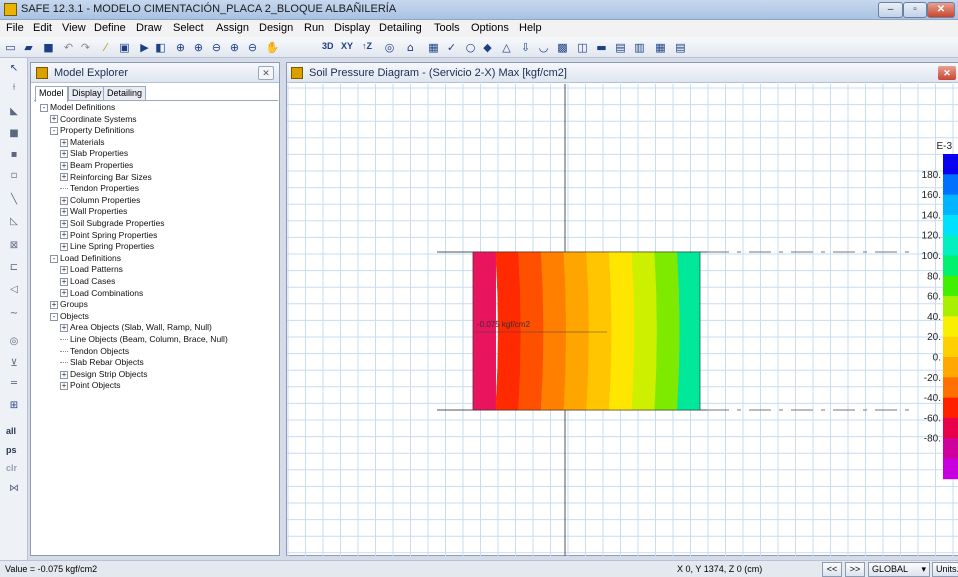 The image size is (958, 577). I want to click on draw-column-icon: ▪, so click(14, 155).